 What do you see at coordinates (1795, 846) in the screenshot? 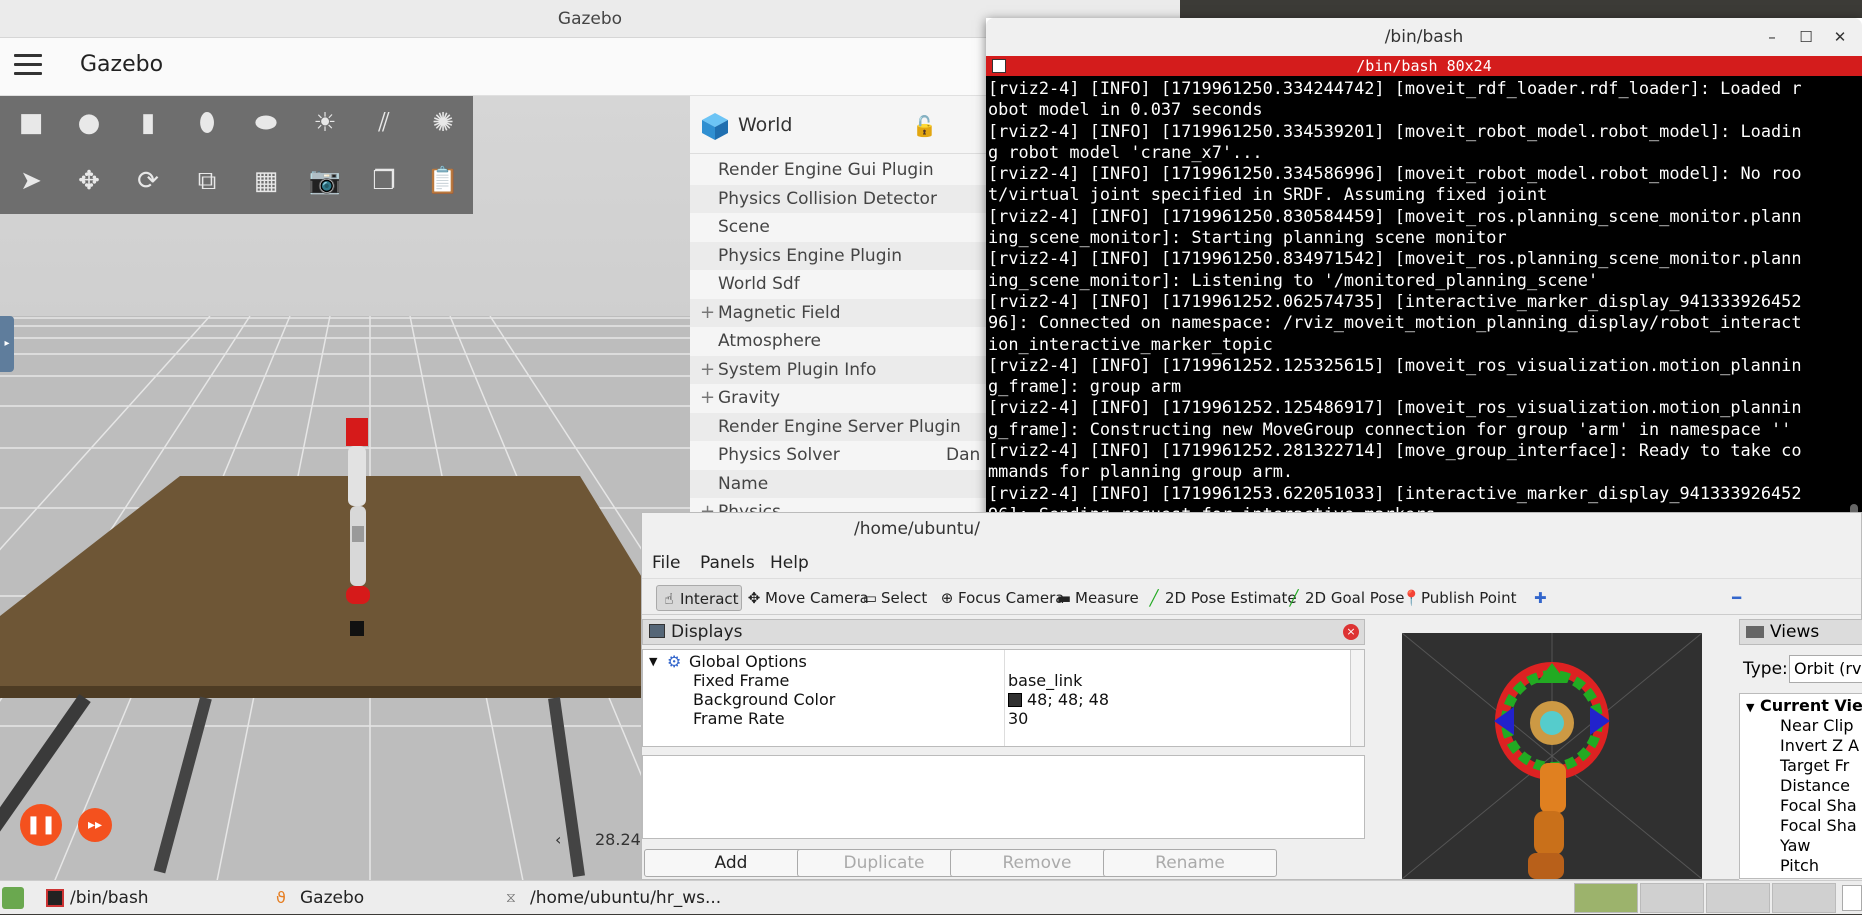
I see `view-property-row: Yaw` at bounding box center [1795, 846].